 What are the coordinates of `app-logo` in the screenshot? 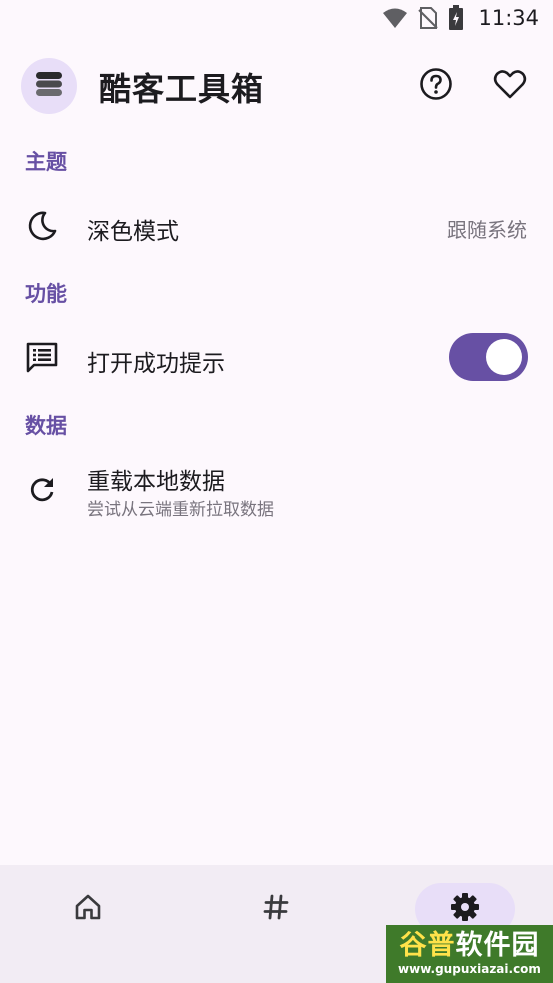 It's located at (49, 86).